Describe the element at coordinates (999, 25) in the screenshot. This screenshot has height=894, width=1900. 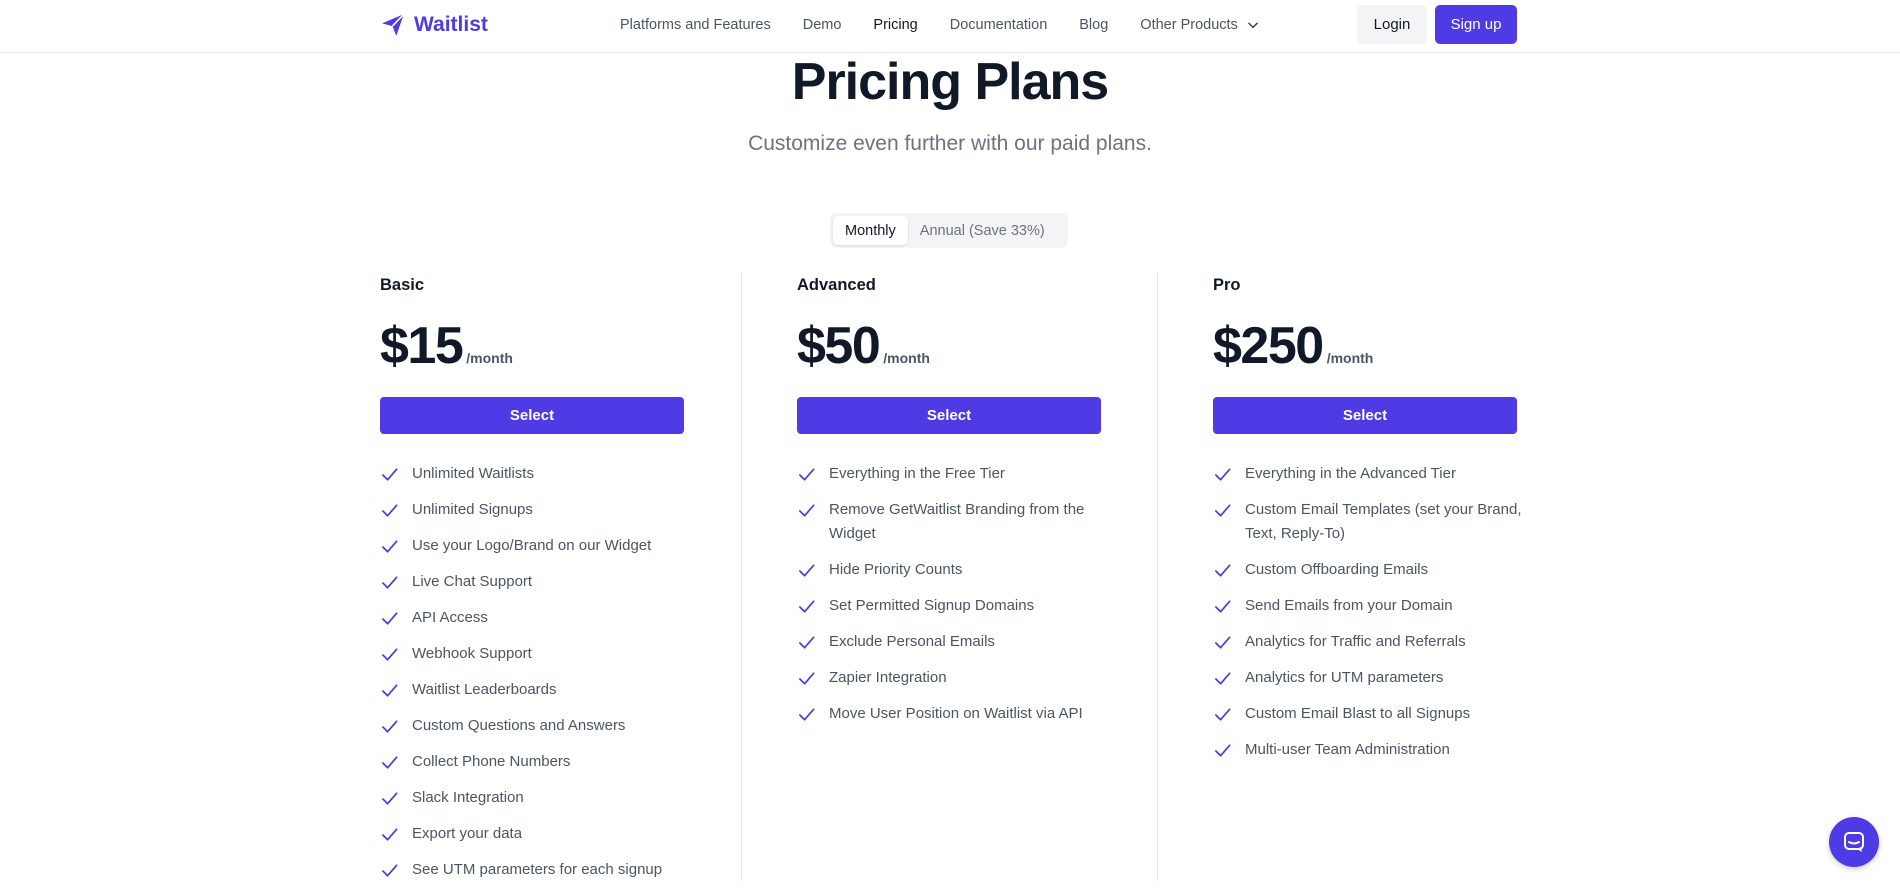
I see `nav-link-documentation: Documentation` at that location.